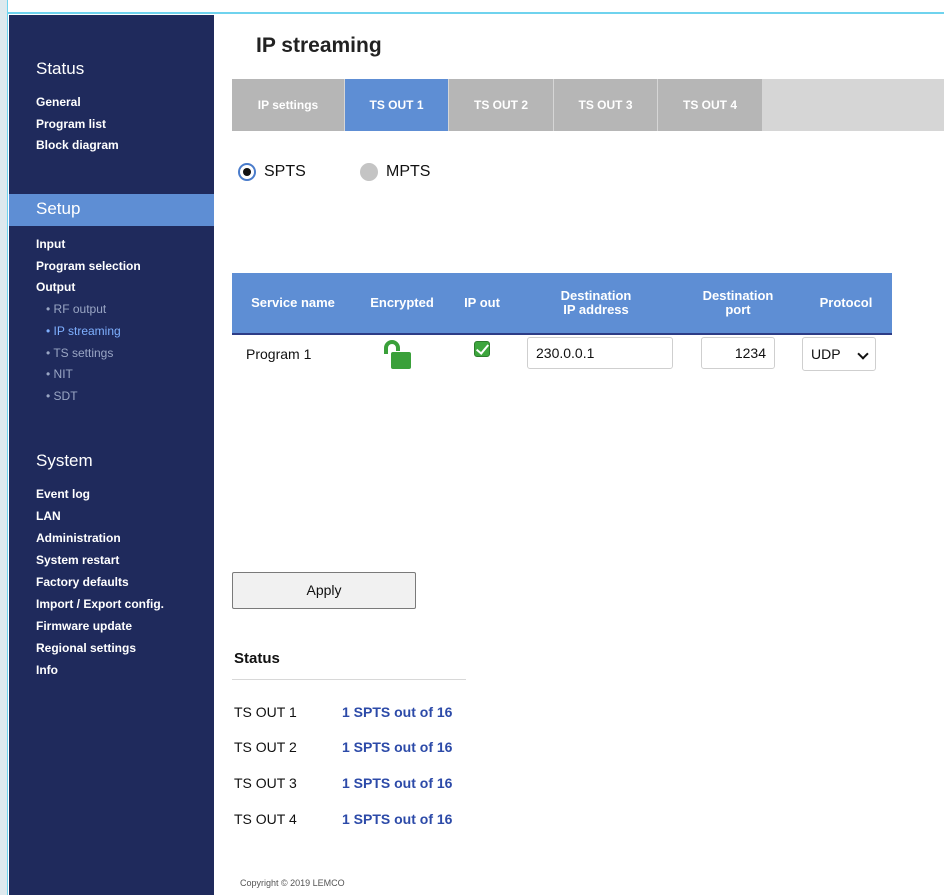 The height and width of the screenshot is (895, 944). Describe the element at coordinates (738, 295) in the screenshot. I see `header-destination-port-line1: Destination` at that location.